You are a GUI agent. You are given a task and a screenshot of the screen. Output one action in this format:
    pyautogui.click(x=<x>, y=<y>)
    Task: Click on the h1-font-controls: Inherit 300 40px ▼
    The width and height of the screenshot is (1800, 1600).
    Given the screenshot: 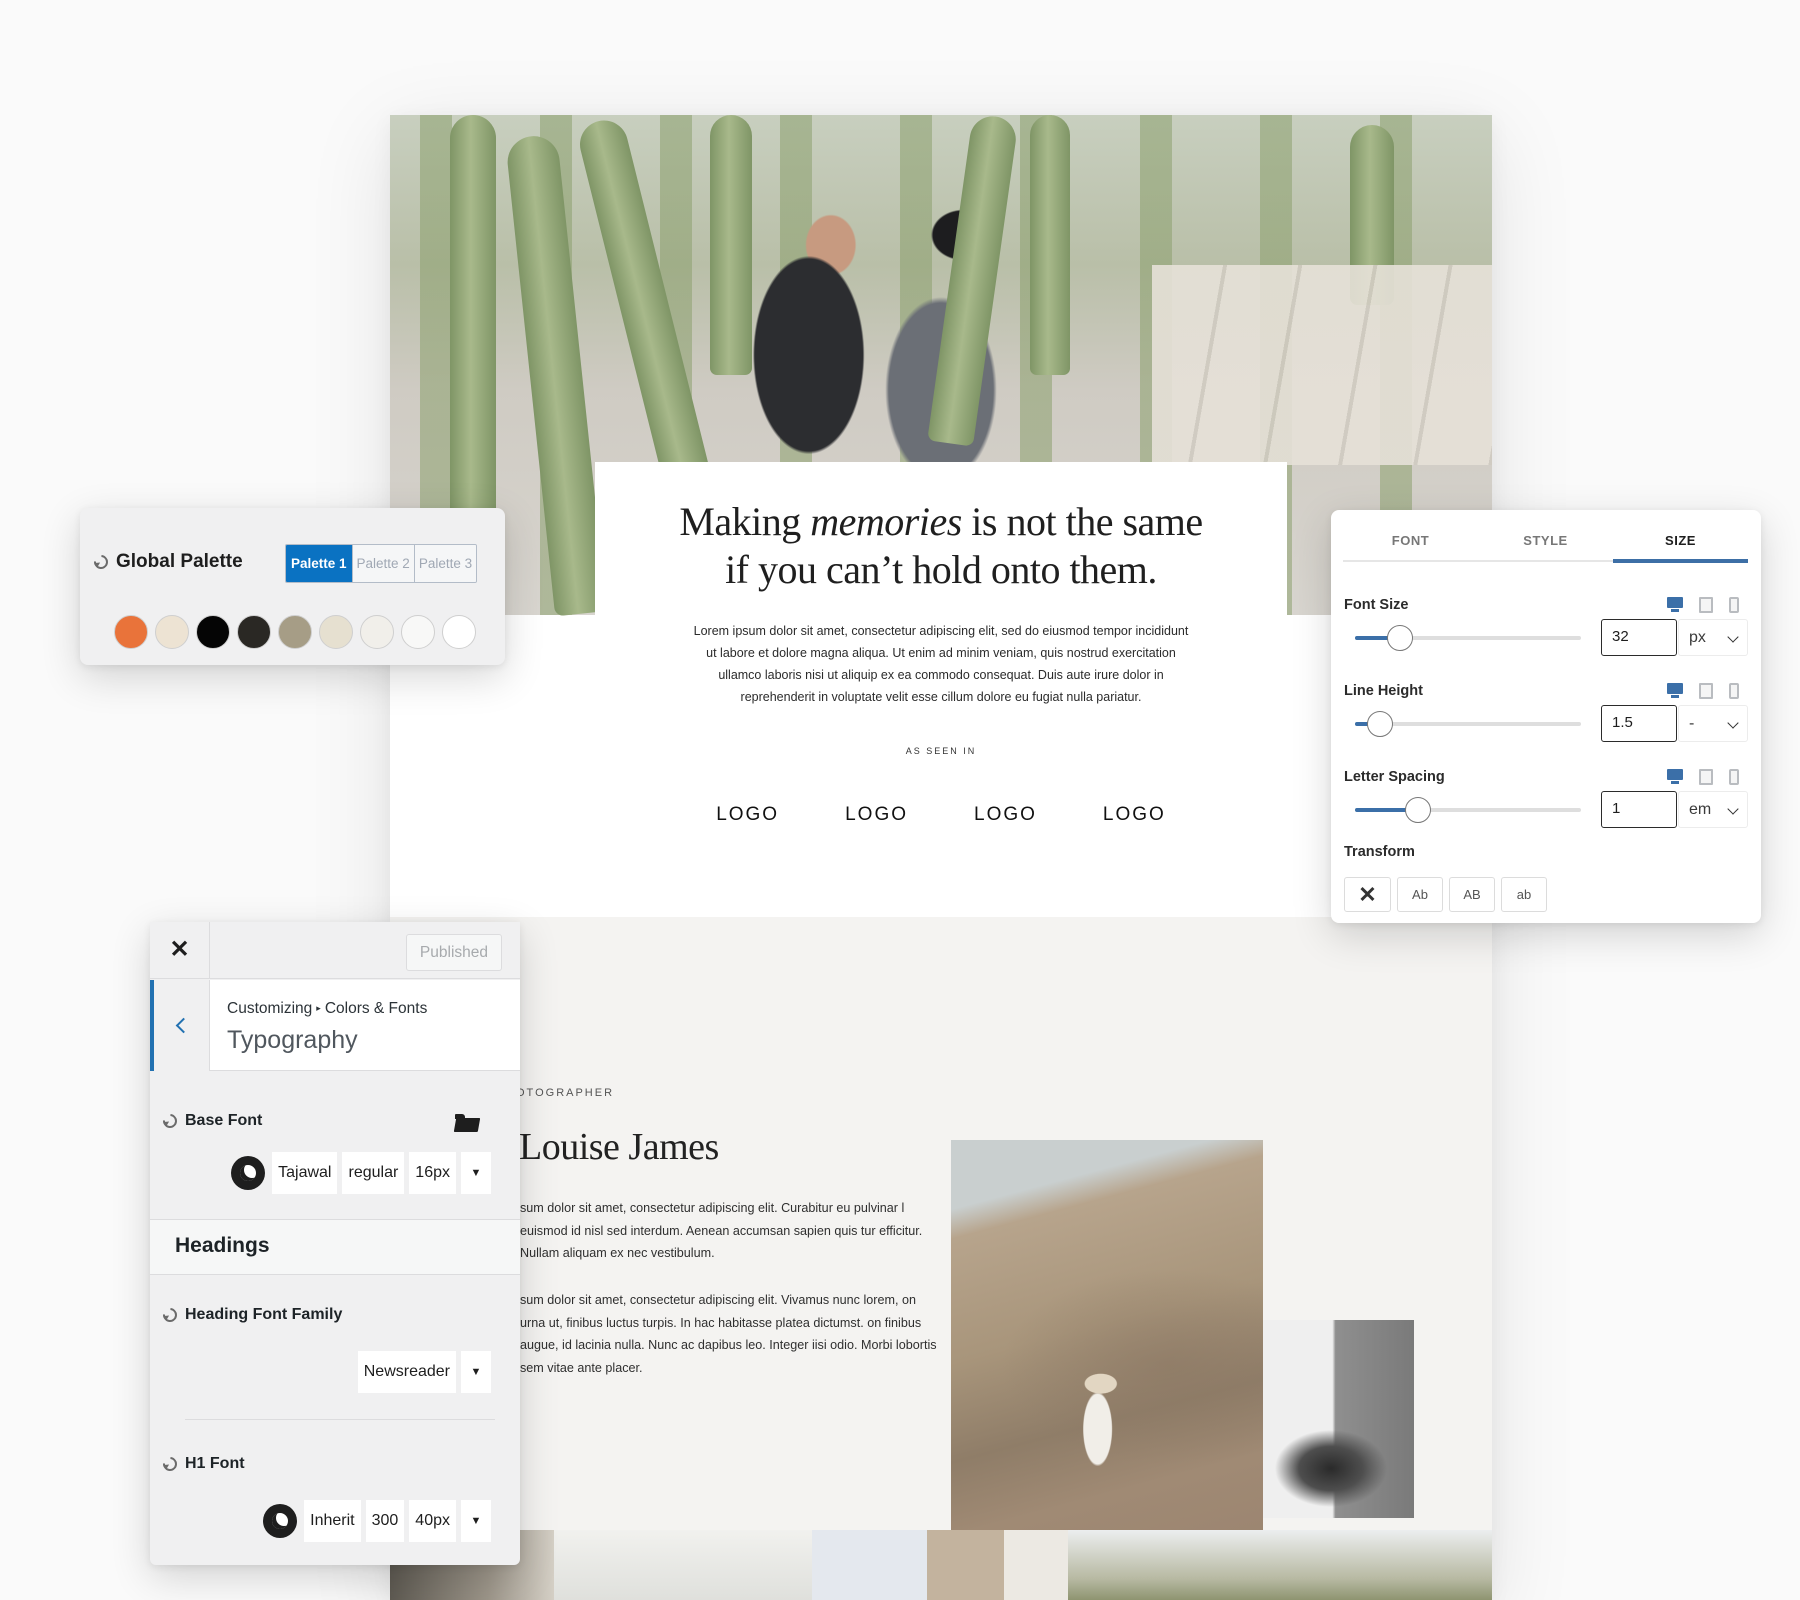 What is the action you would take?
    pyautogui.click(x=377, y=1521)
    